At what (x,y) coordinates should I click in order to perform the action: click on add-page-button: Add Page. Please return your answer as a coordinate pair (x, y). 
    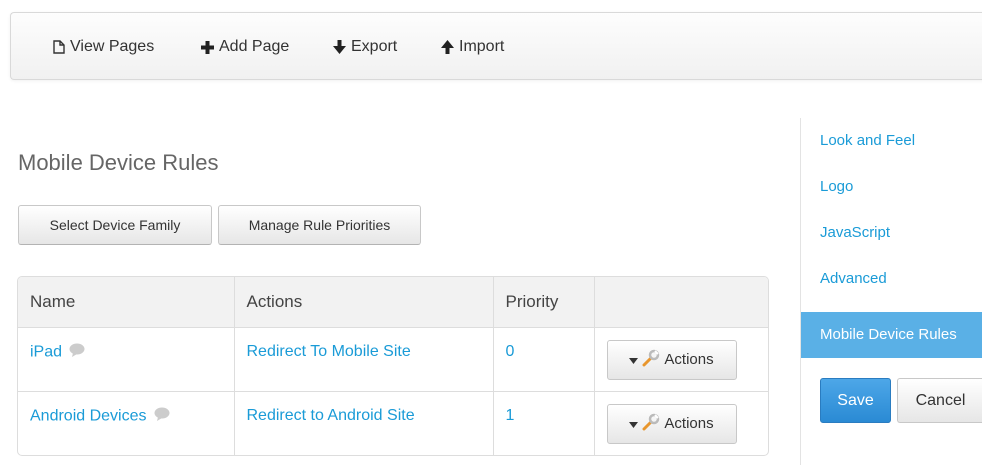
    Looking at the image, I should click on (245, 47).